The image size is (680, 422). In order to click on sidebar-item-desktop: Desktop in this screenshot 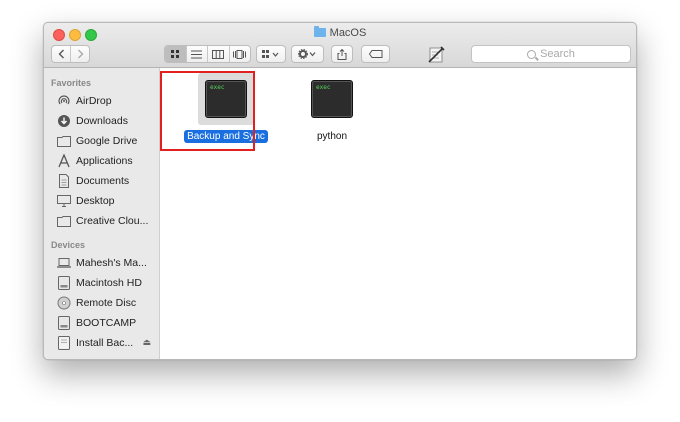, I will do `click(102, 201)`.